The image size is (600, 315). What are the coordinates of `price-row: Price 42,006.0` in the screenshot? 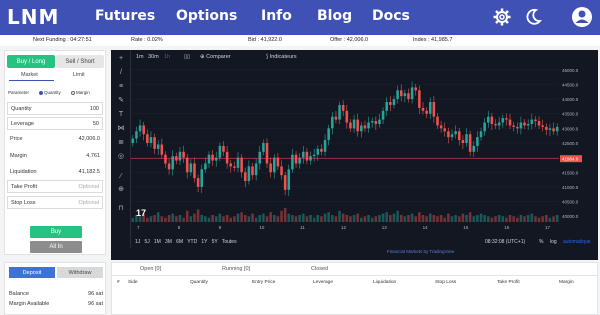 It's located at (55, 139).